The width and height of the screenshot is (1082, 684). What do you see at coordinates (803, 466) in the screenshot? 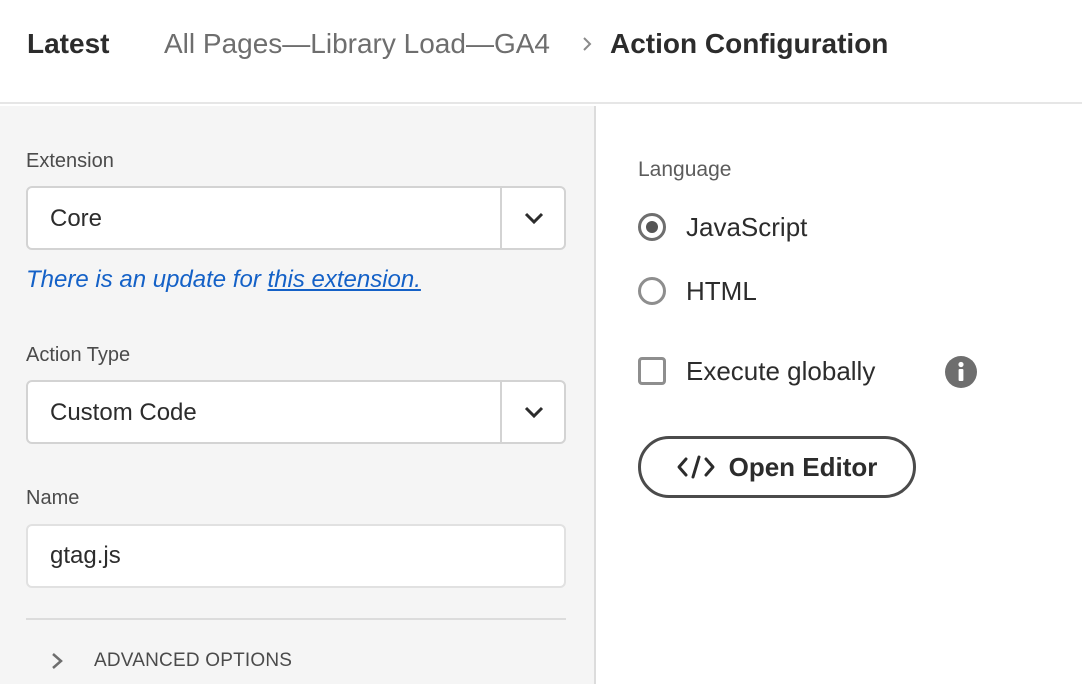
I see `open-editor-label: Open Editor` at bounding box center [803, 466].